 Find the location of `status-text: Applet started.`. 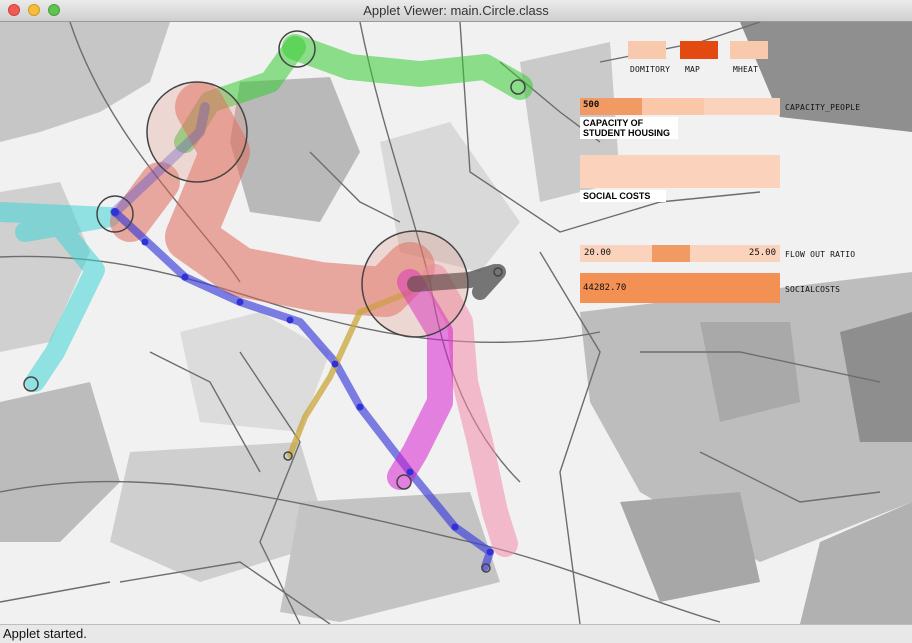

status-text: Applet started. is located at coordinates (45, 633).